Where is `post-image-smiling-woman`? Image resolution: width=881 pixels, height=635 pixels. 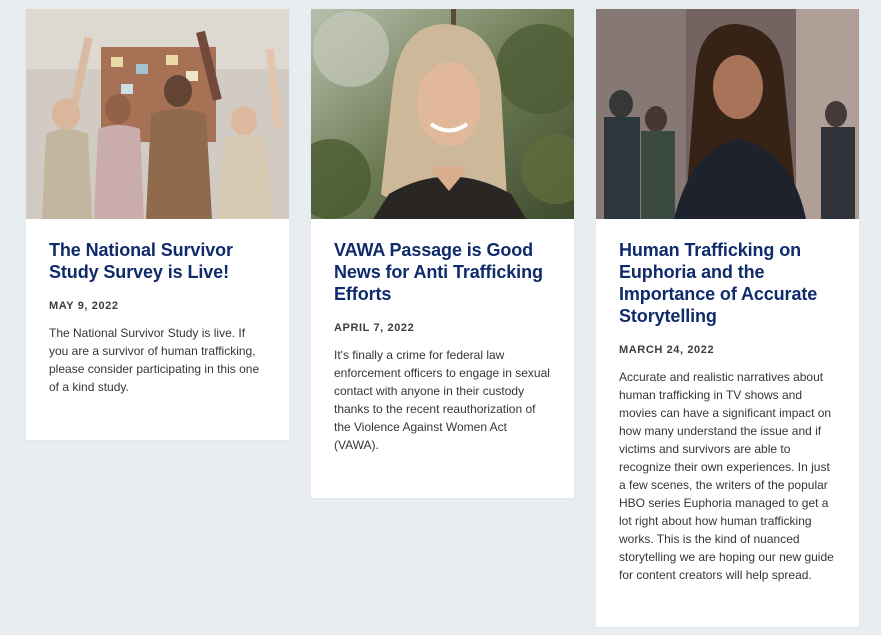
post-image-smiling-woman is located at coordinates (442, 114).